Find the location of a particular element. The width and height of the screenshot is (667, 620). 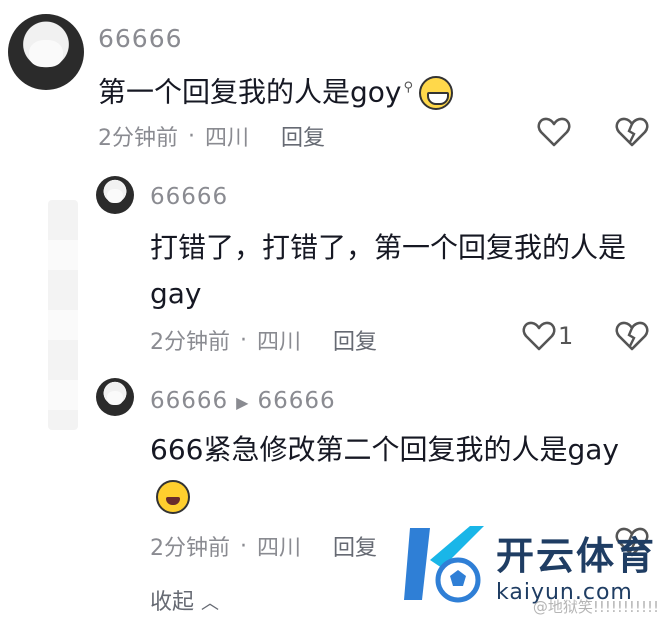

like-count: 1 is located at coordinates (566, 336).